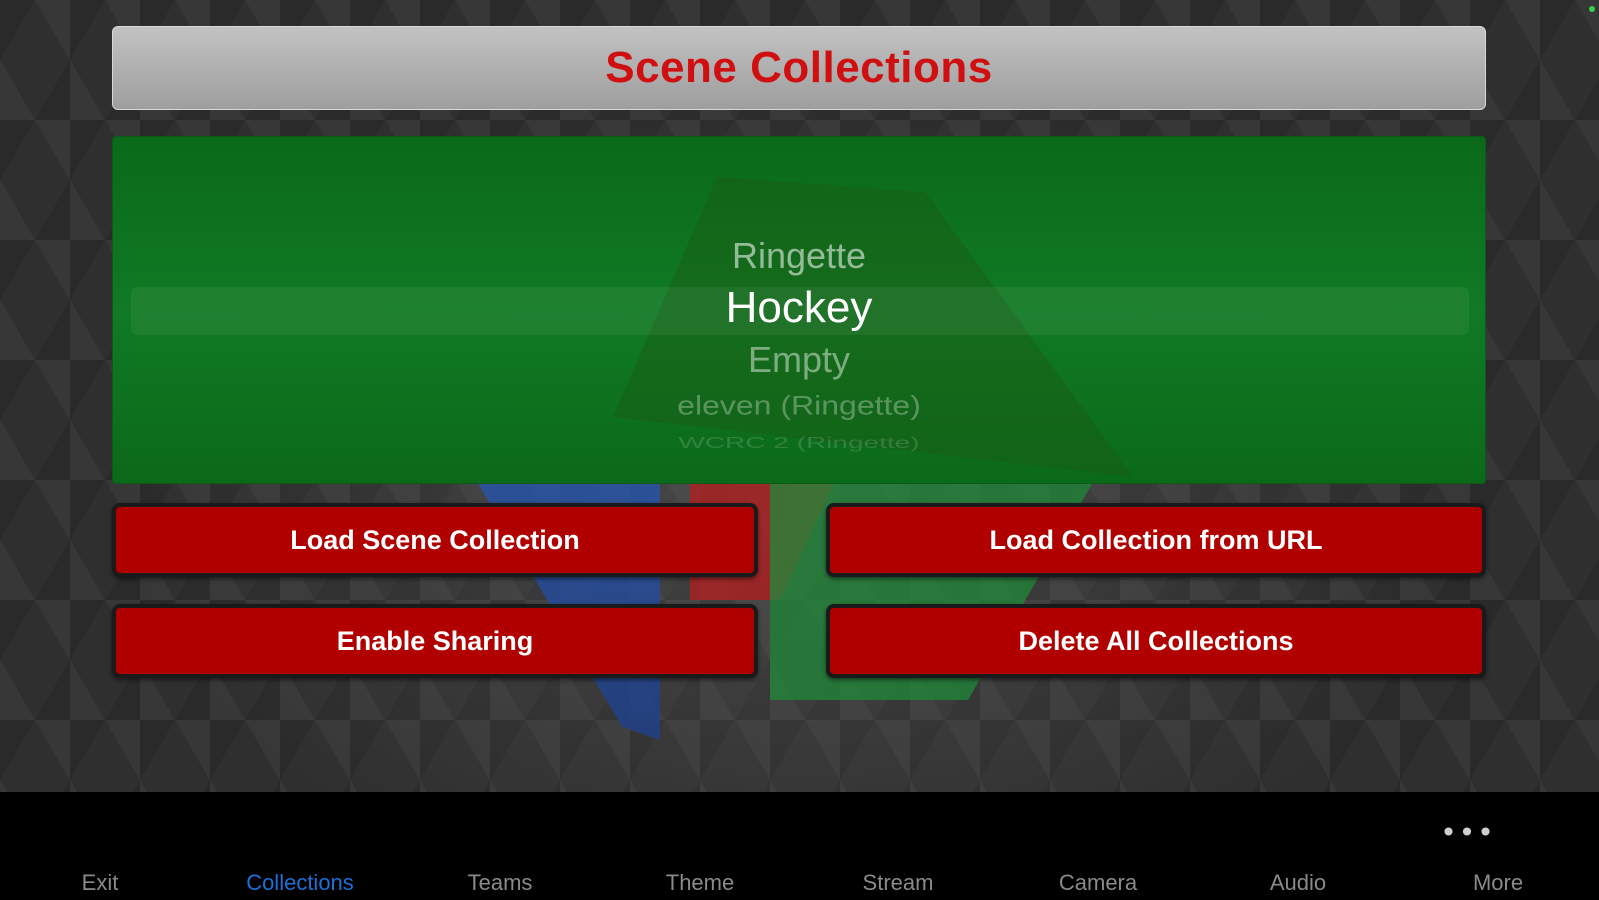 This screenshot has height=900, width=1599. Describe the element at coordinates (1098, 883) in the screenshot. I see `tab-camera: Camera` at that location.